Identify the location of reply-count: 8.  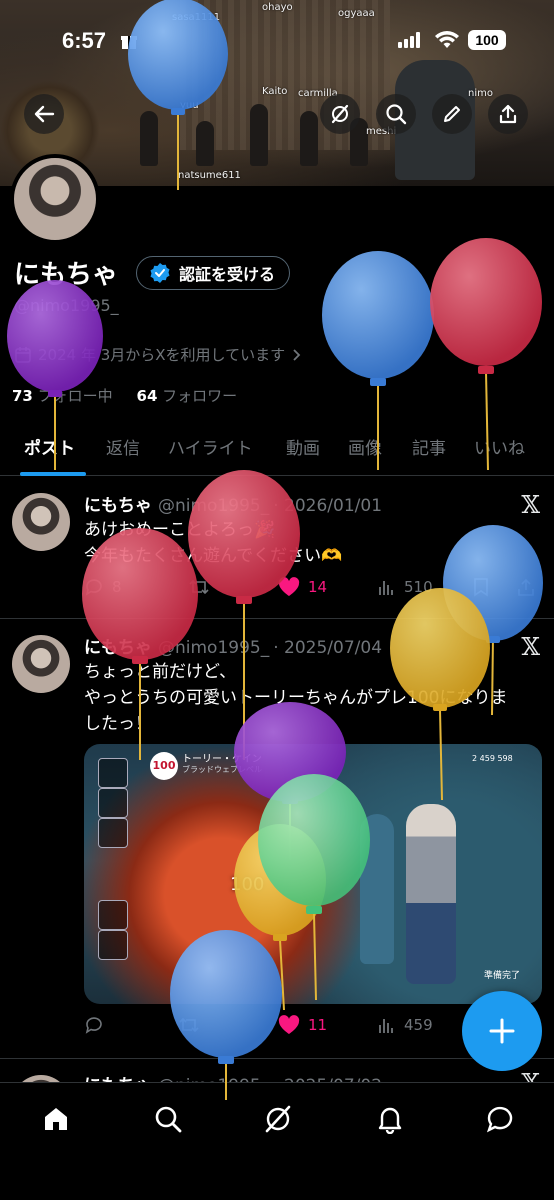
(117, 587).